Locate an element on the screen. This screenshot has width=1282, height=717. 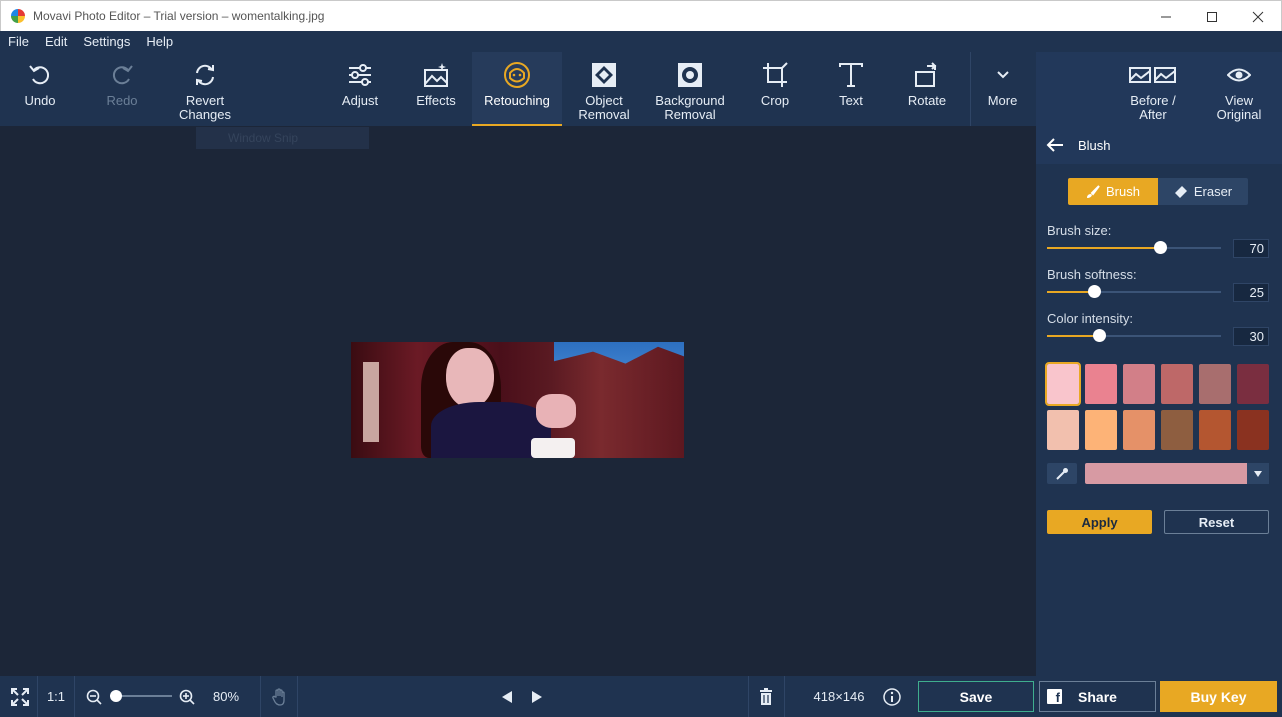
toolbar-separator is located at coordinates (970, 89).